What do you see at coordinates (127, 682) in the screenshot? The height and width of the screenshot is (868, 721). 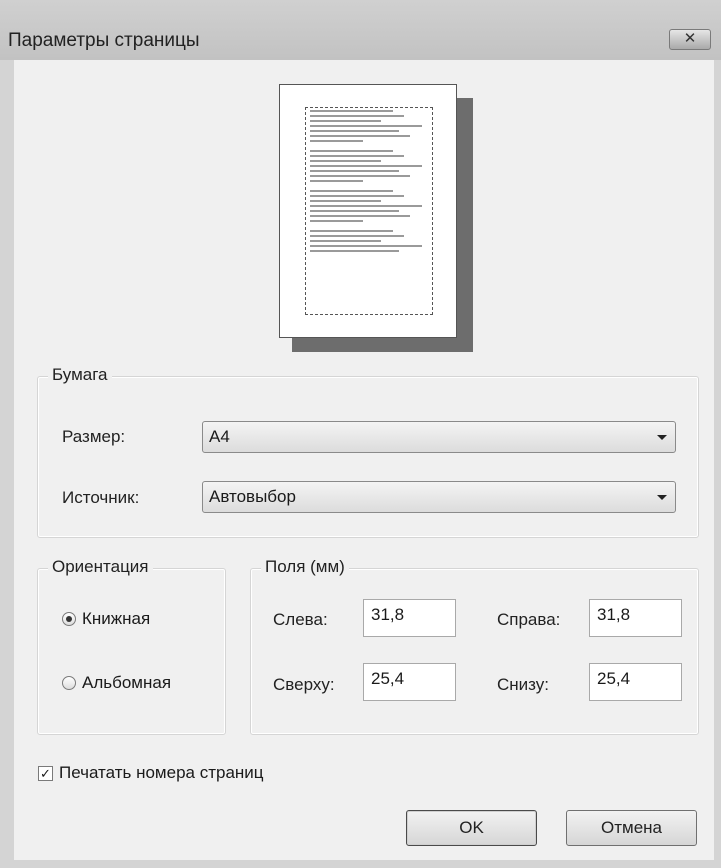 I see `landscape-label: Альбомная` at bounding box center [127, 682].